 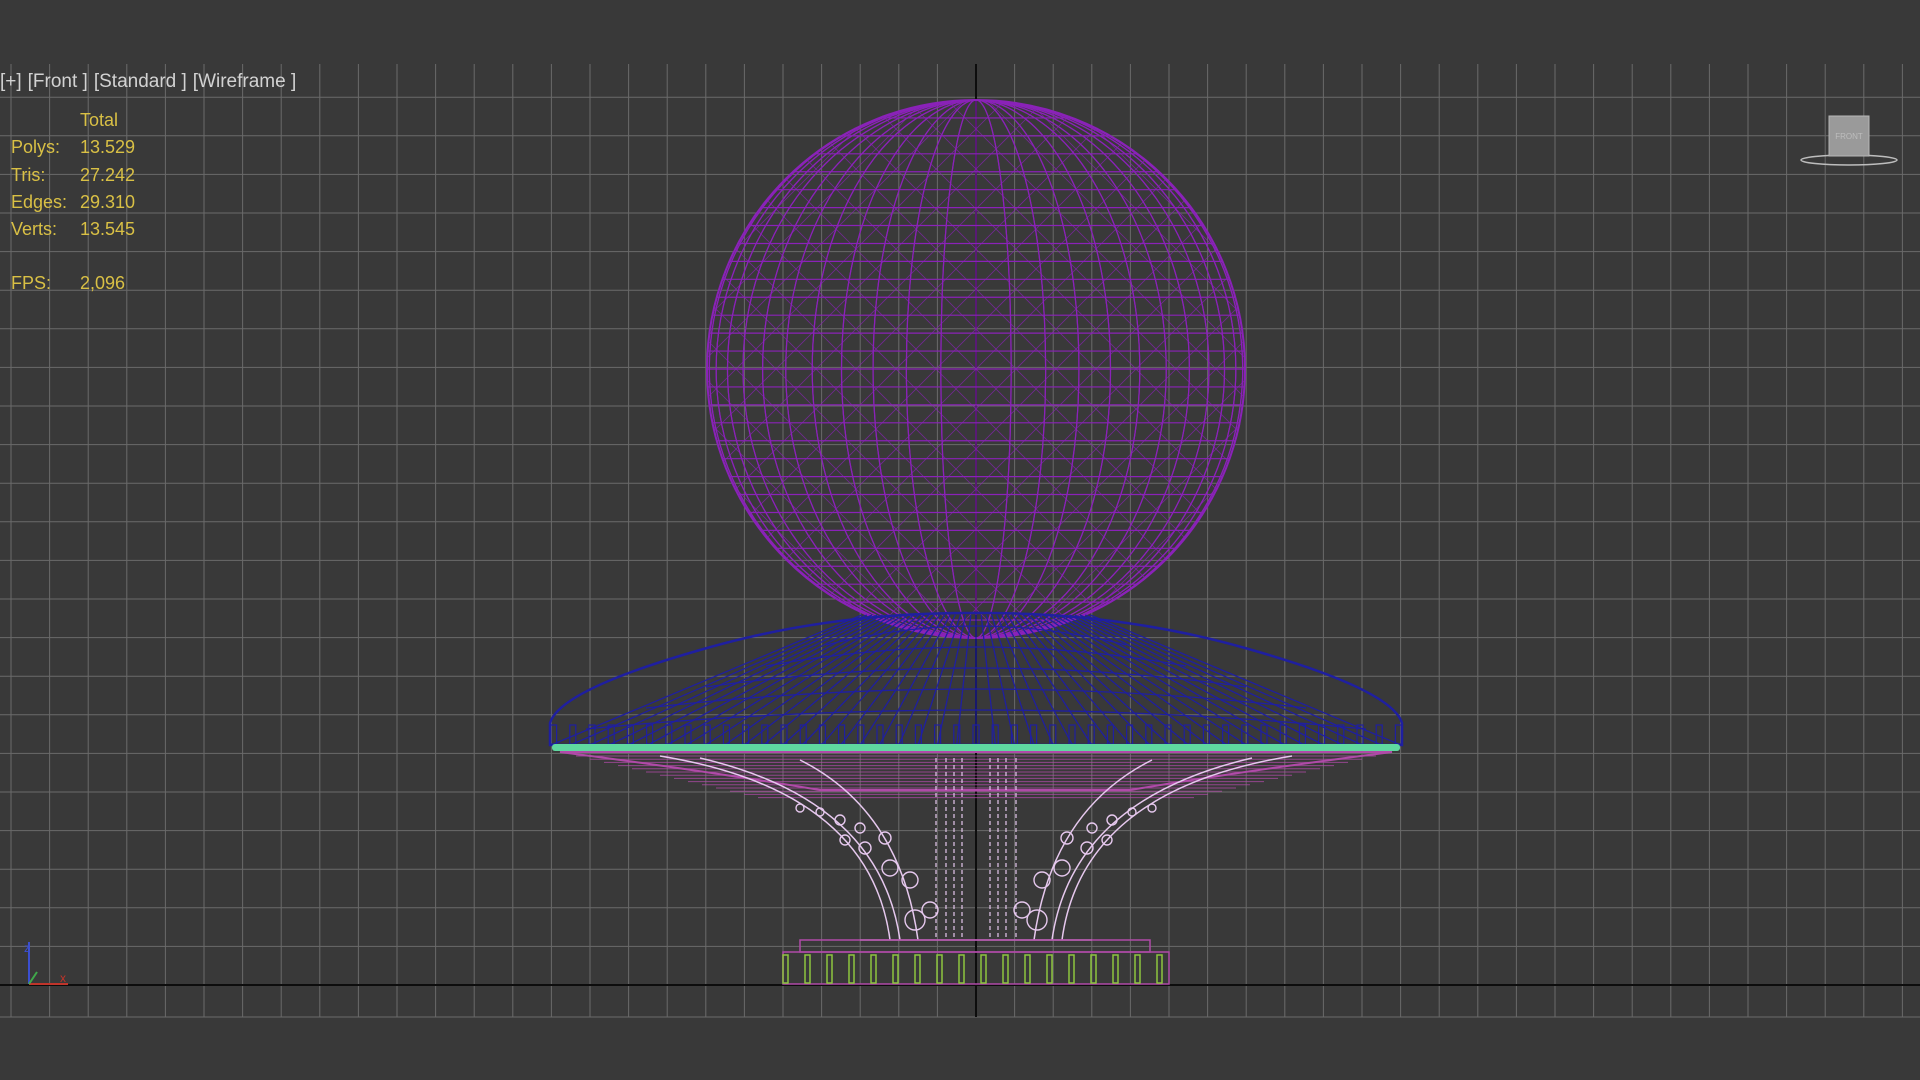 What do you see at coordinates (244, 82) in the screenshot?
I see `viewport-shading-wireframe: [Wireframe ]` at bounding box center [244, 82].